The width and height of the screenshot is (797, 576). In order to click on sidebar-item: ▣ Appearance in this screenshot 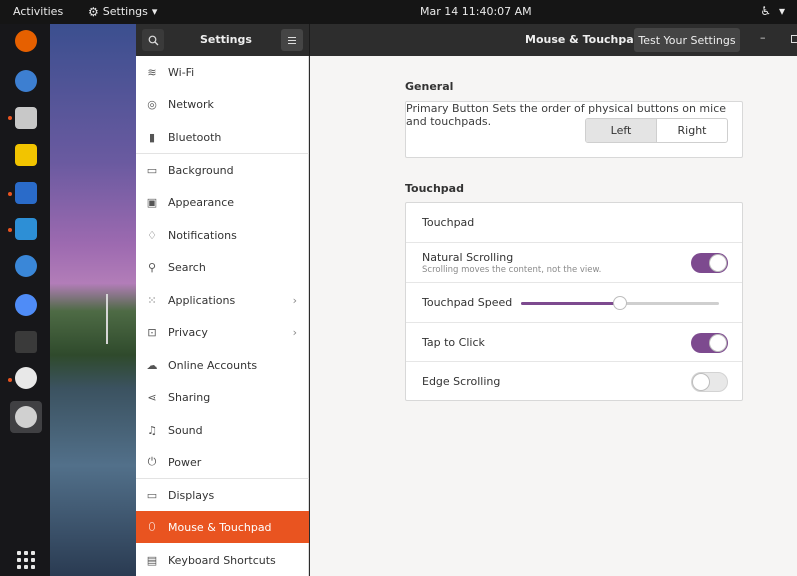, I will do `click(222, 202)`.